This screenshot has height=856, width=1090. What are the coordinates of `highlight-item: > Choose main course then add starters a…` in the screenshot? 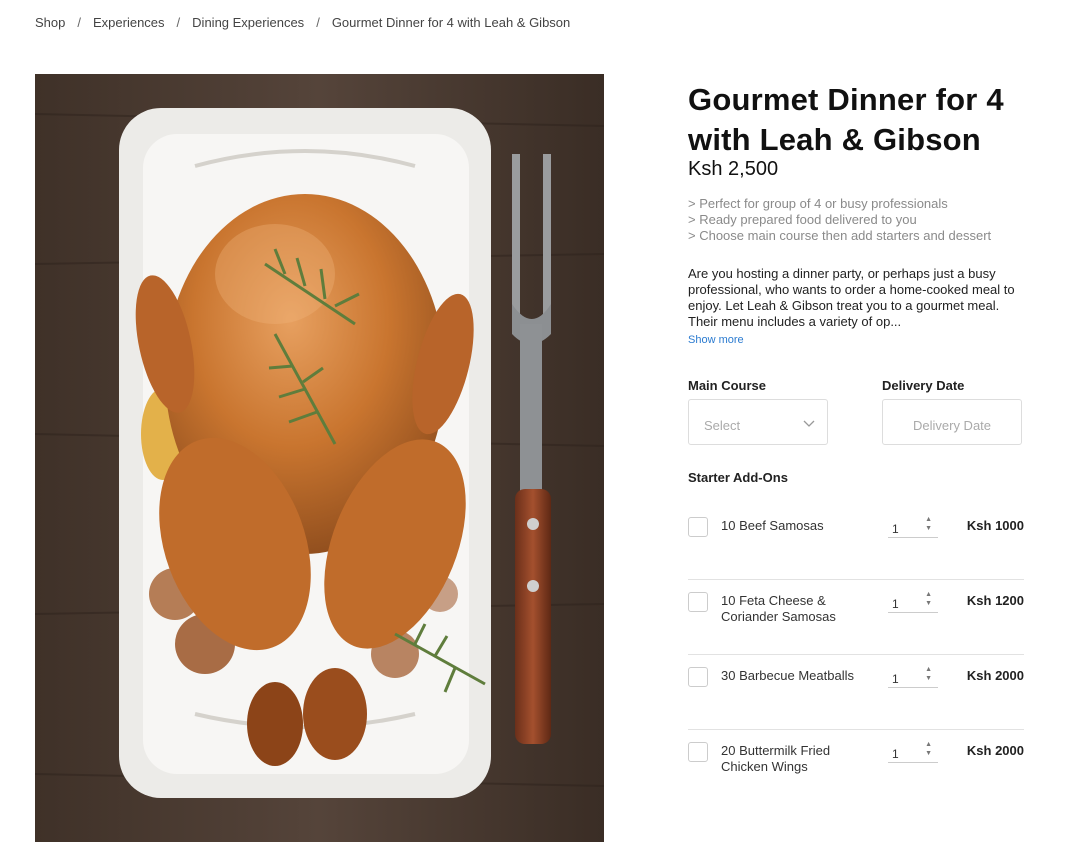 It's located at (840, 235).